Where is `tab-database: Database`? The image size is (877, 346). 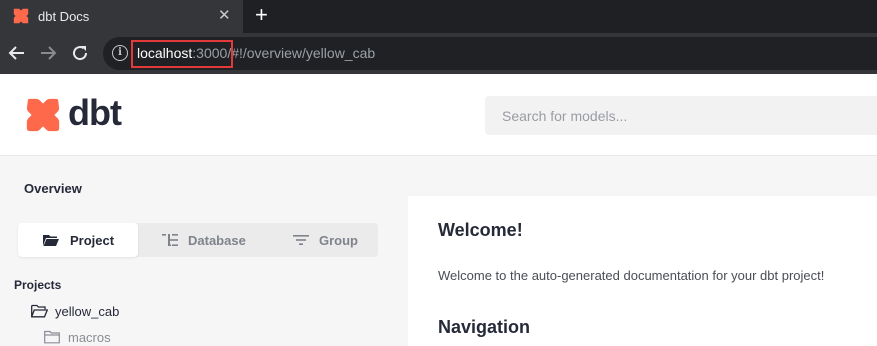 tab-database: Database is located at coordinates (205, 240).